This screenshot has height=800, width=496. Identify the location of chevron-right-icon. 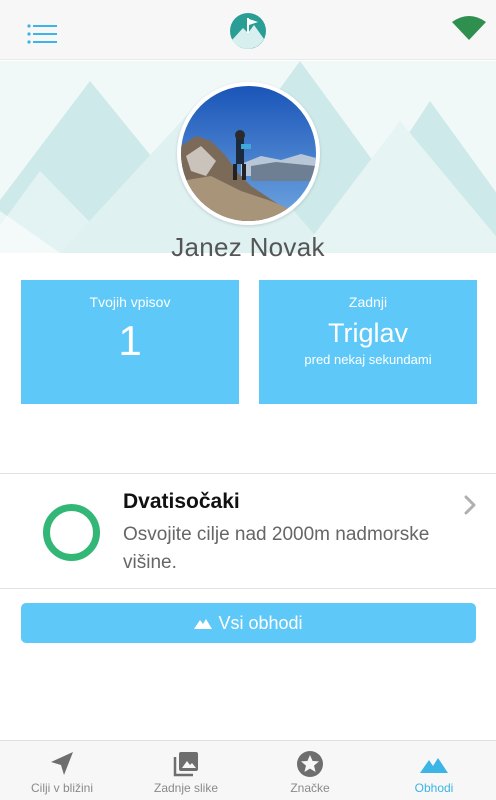
(470, 505).